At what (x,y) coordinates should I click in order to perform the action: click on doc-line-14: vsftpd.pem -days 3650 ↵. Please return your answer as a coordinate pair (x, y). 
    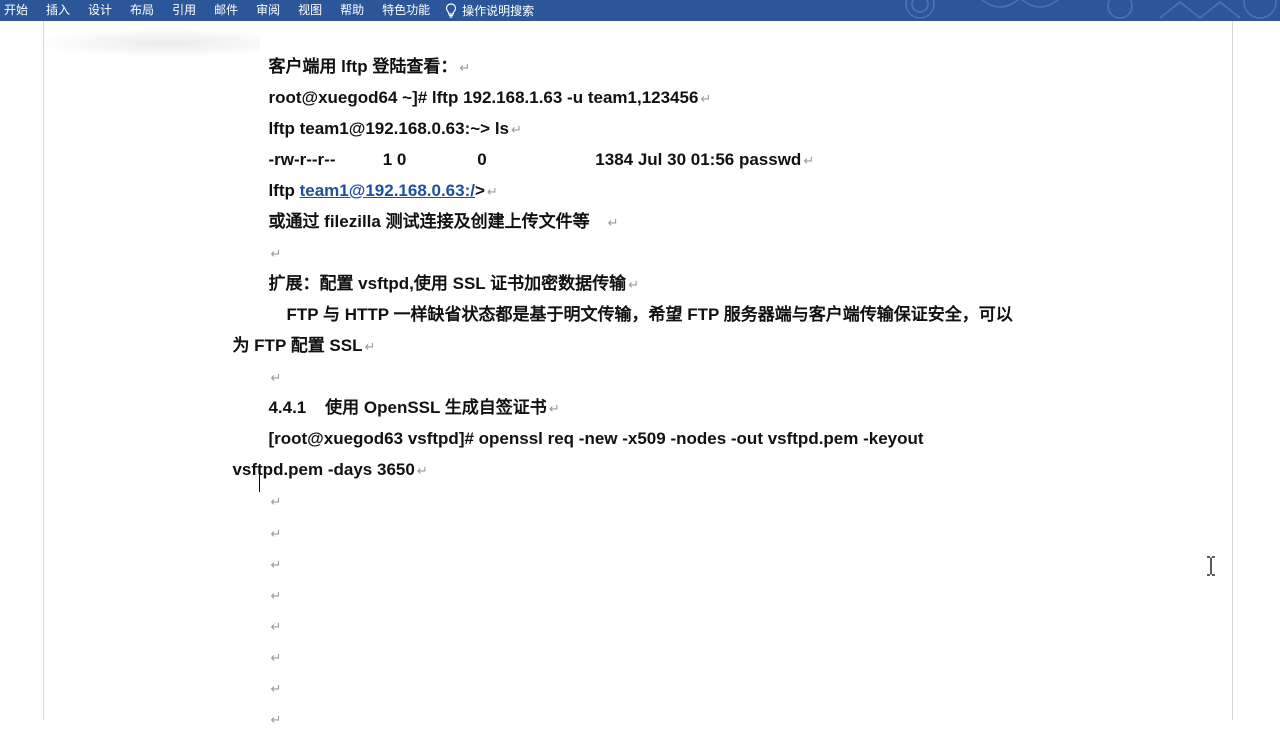
    Looking at the image, I should click on (325, 459).